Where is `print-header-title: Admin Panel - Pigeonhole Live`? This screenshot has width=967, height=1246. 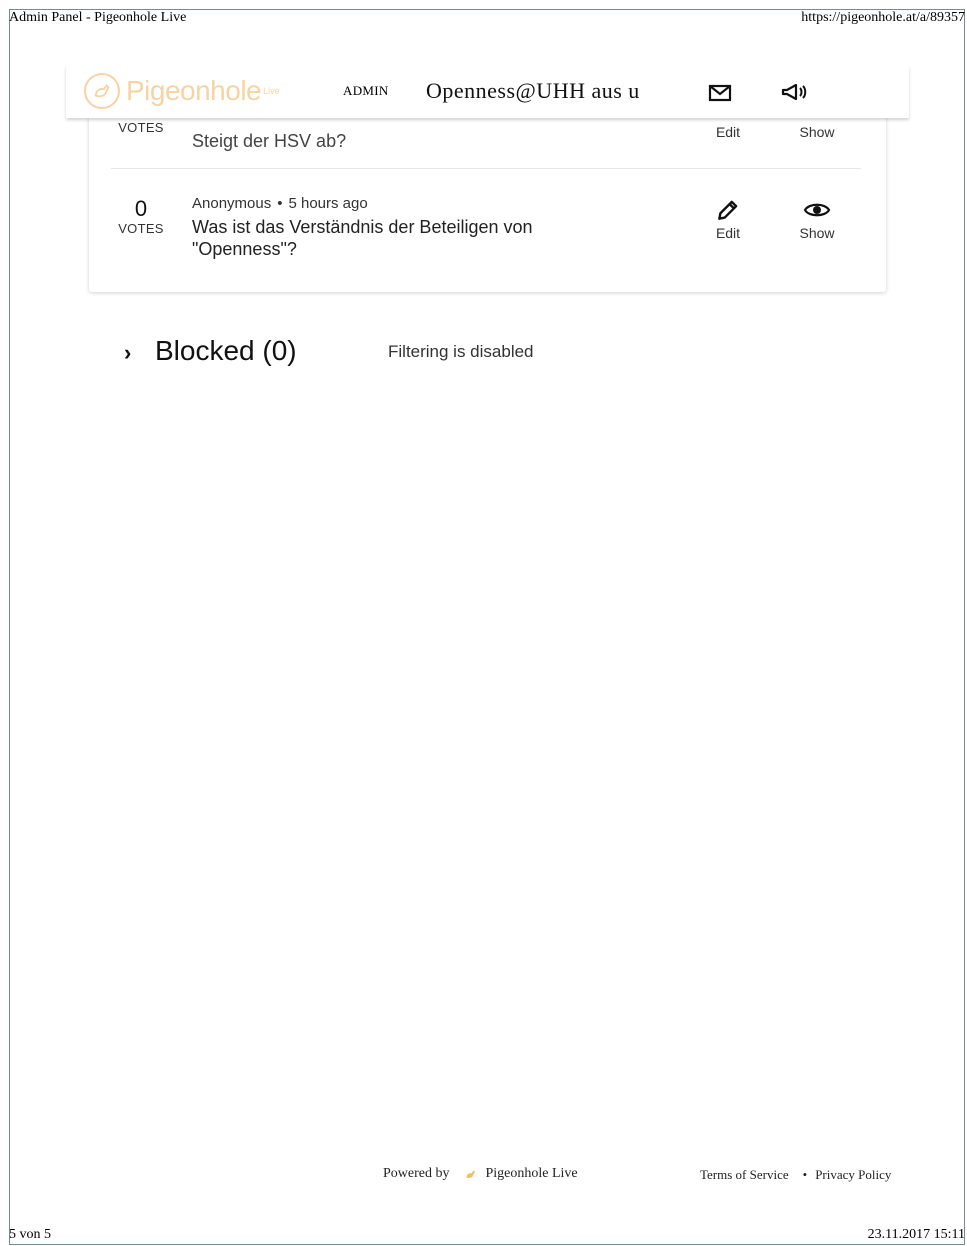
print-header-title: Admin Panel - Pigeonhole Live is located at coordinates (98, 17).